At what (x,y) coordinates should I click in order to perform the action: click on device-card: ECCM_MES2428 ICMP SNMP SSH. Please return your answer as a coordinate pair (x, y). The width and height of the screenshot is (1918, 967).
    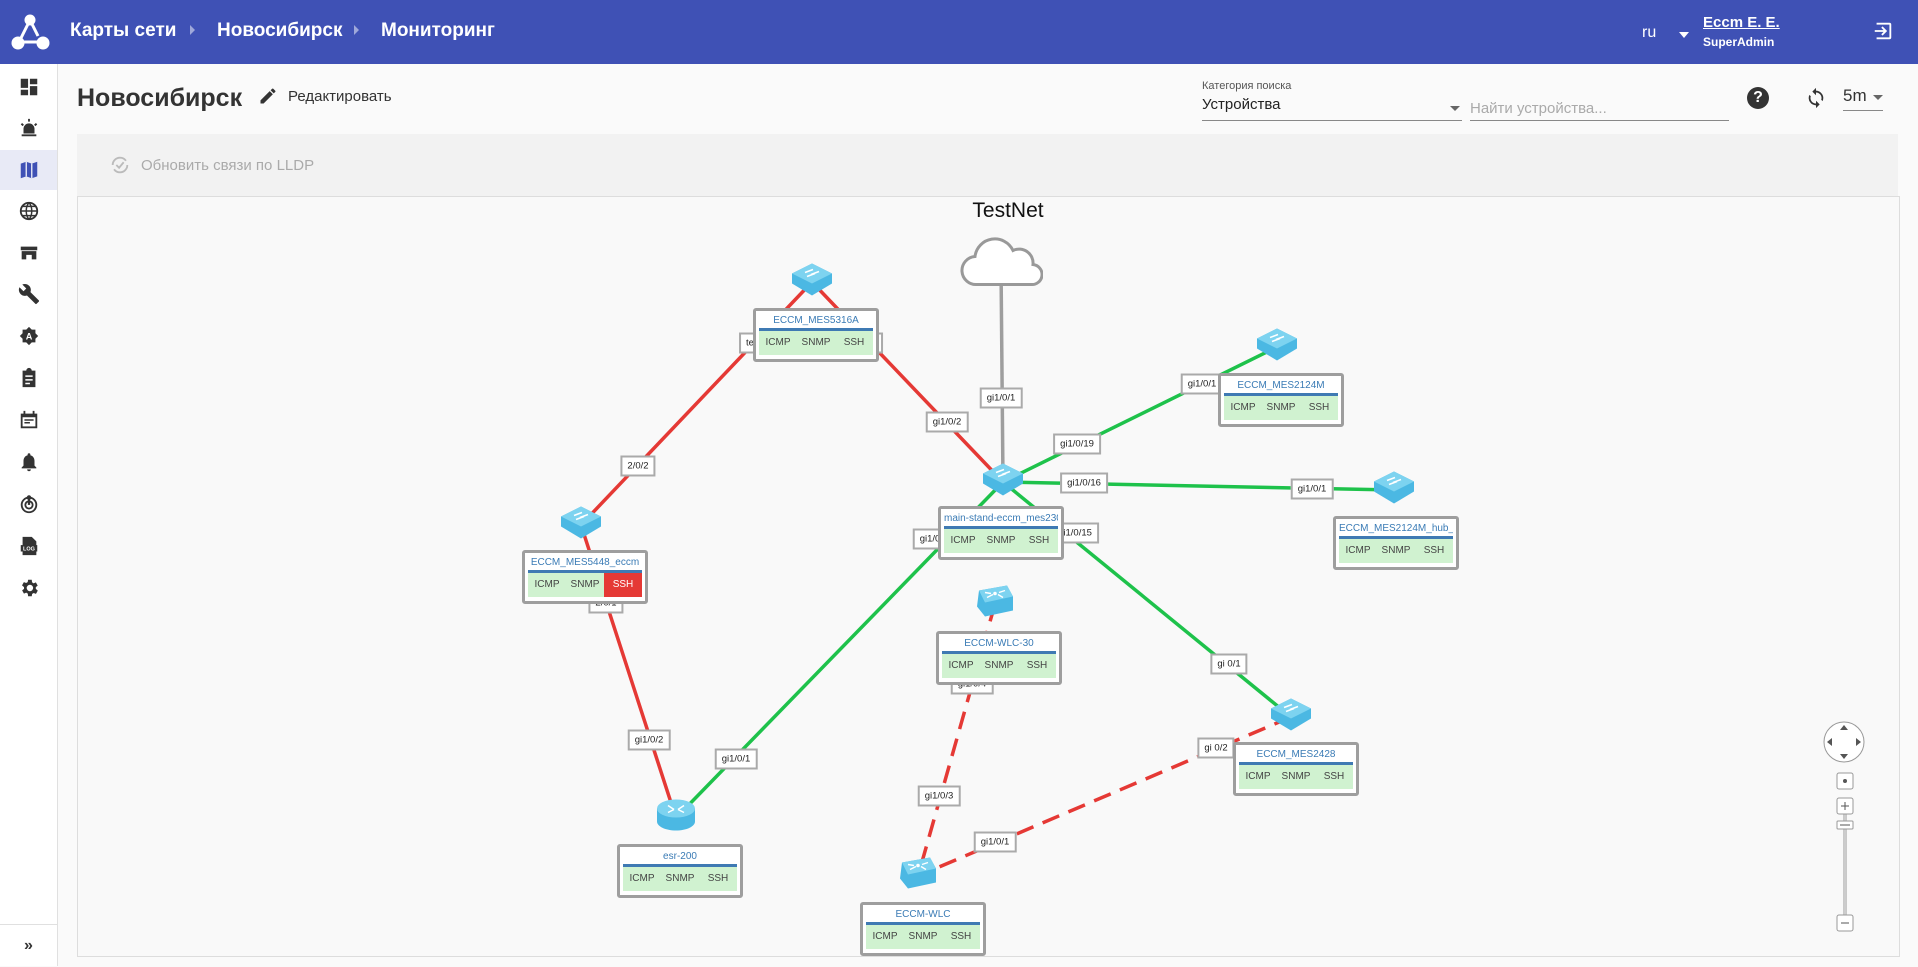
    Looking at the image, I should click on (1296, 769).